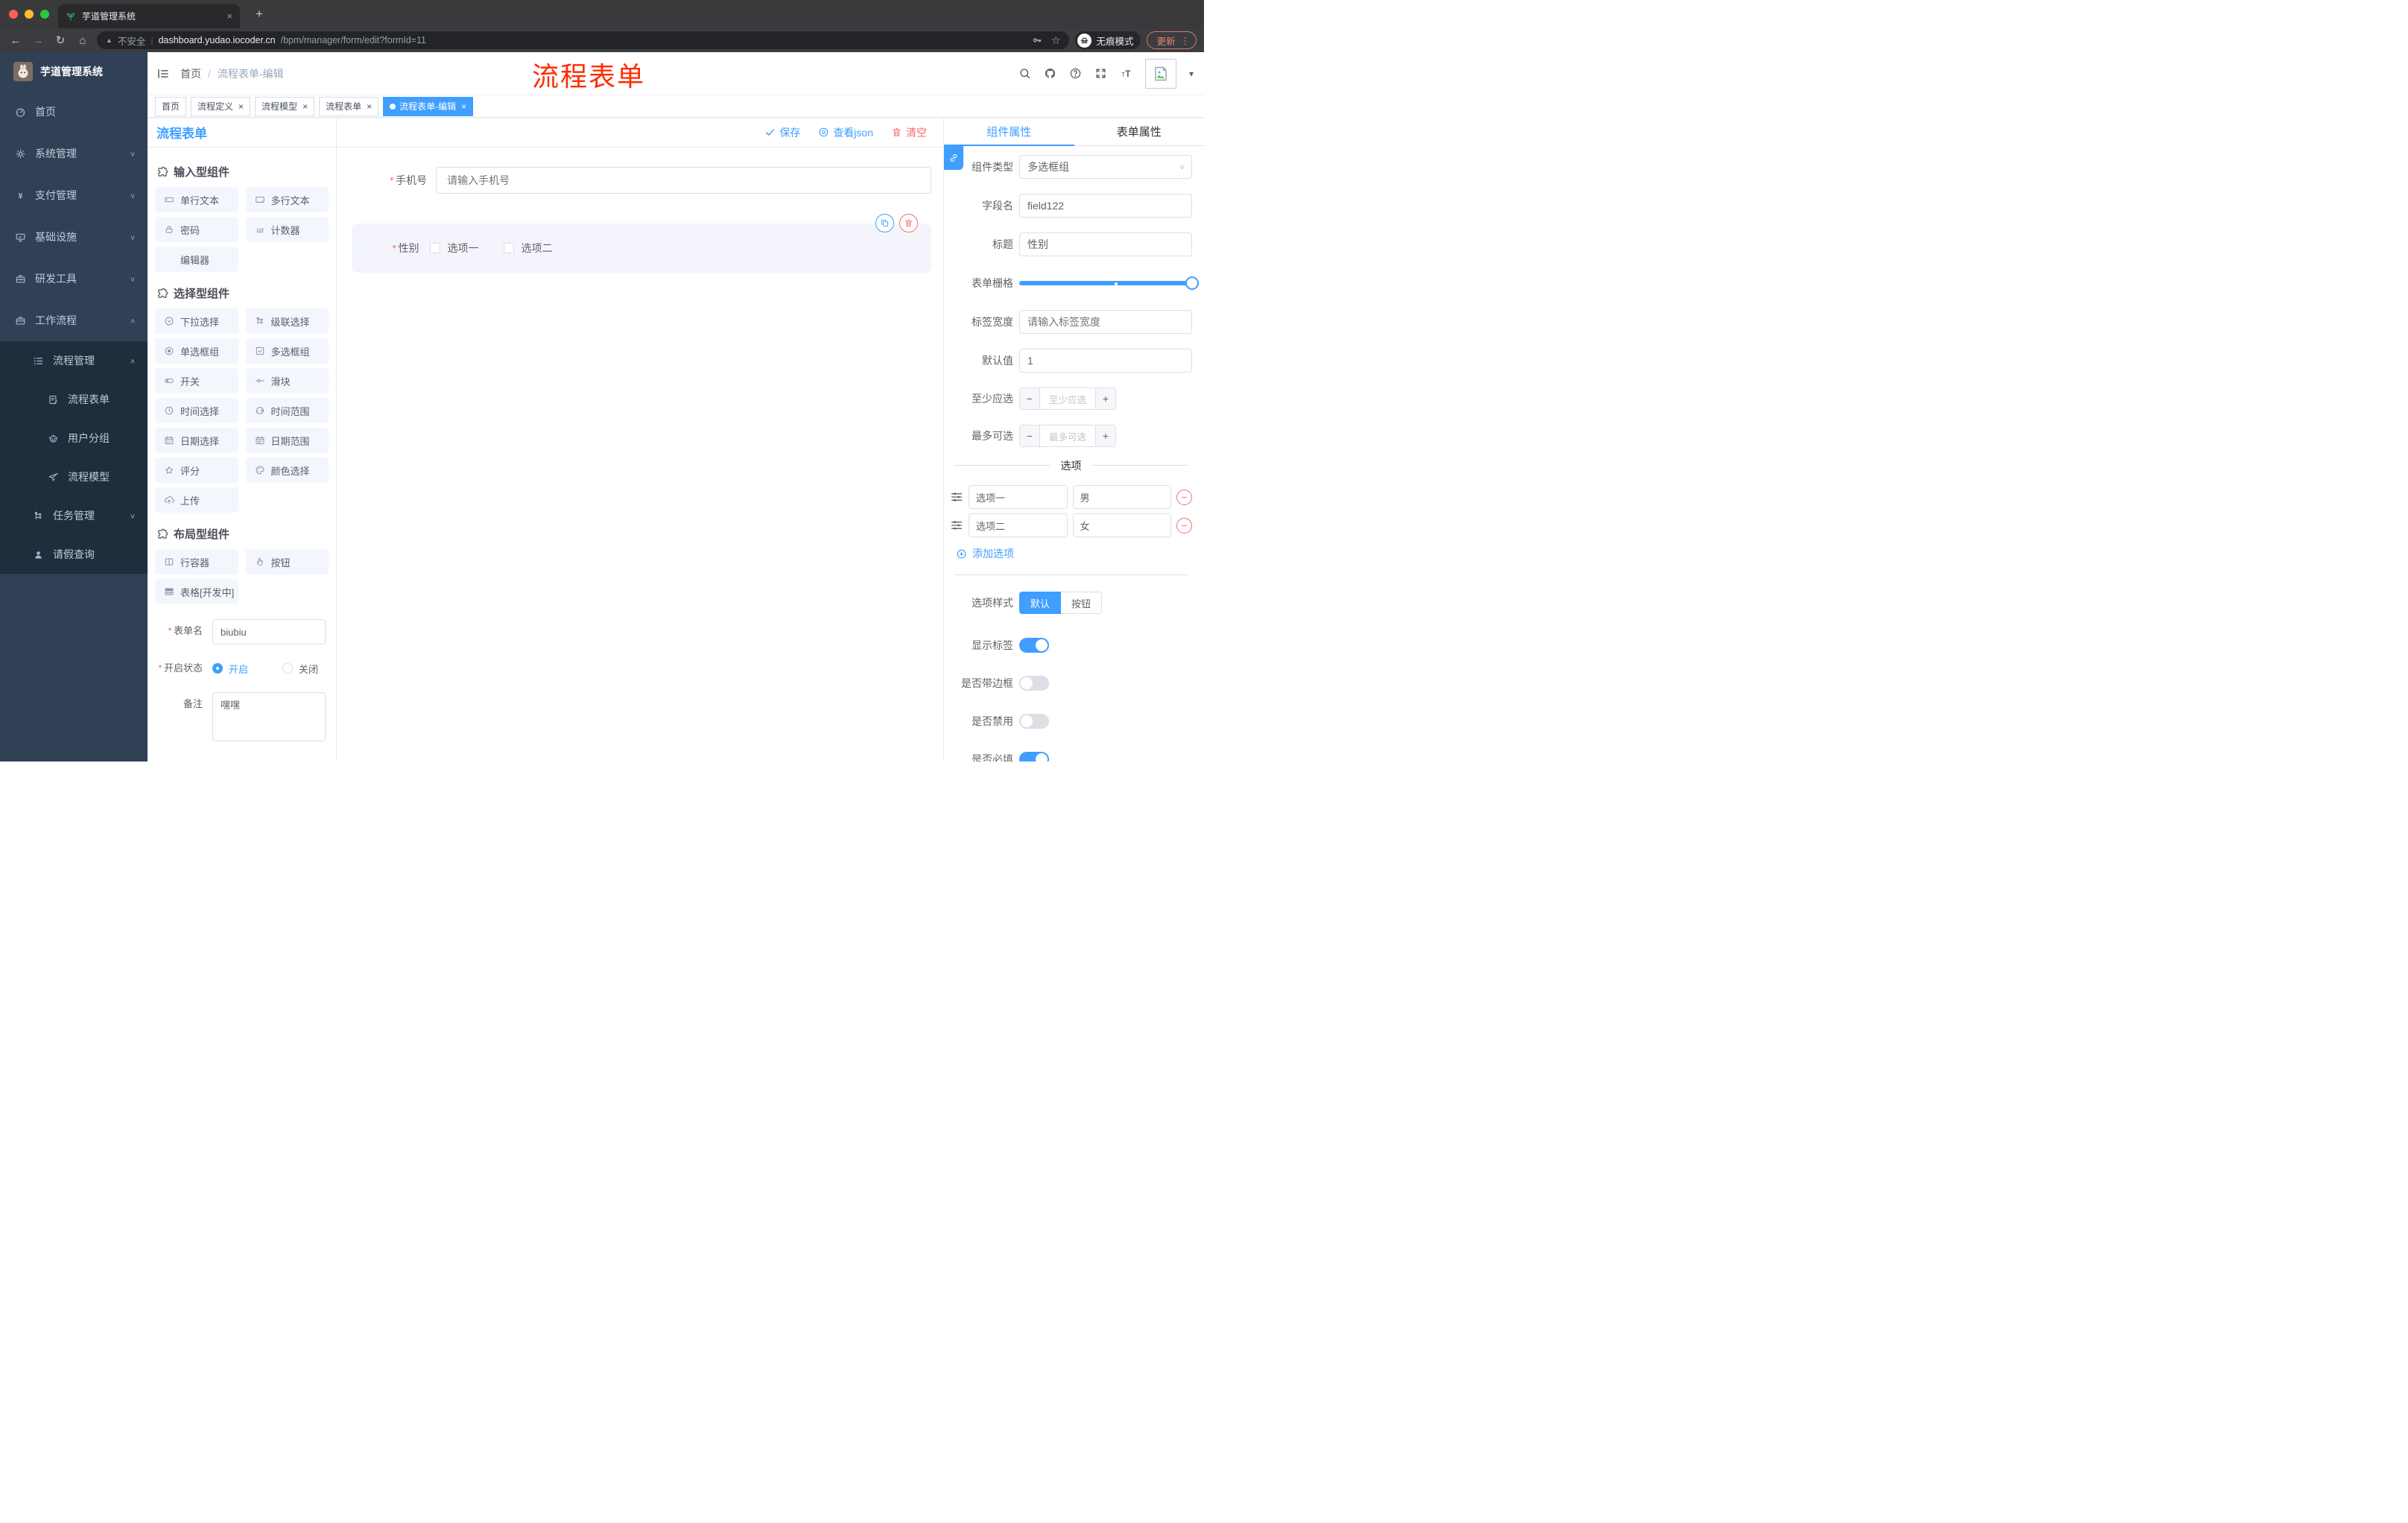 This screenshot has width=2408, height=1523. What do you see at coordinates (196, 411) in the screenshot?
I see `palette-item: 时间选择` at bounding box center [196, 411].